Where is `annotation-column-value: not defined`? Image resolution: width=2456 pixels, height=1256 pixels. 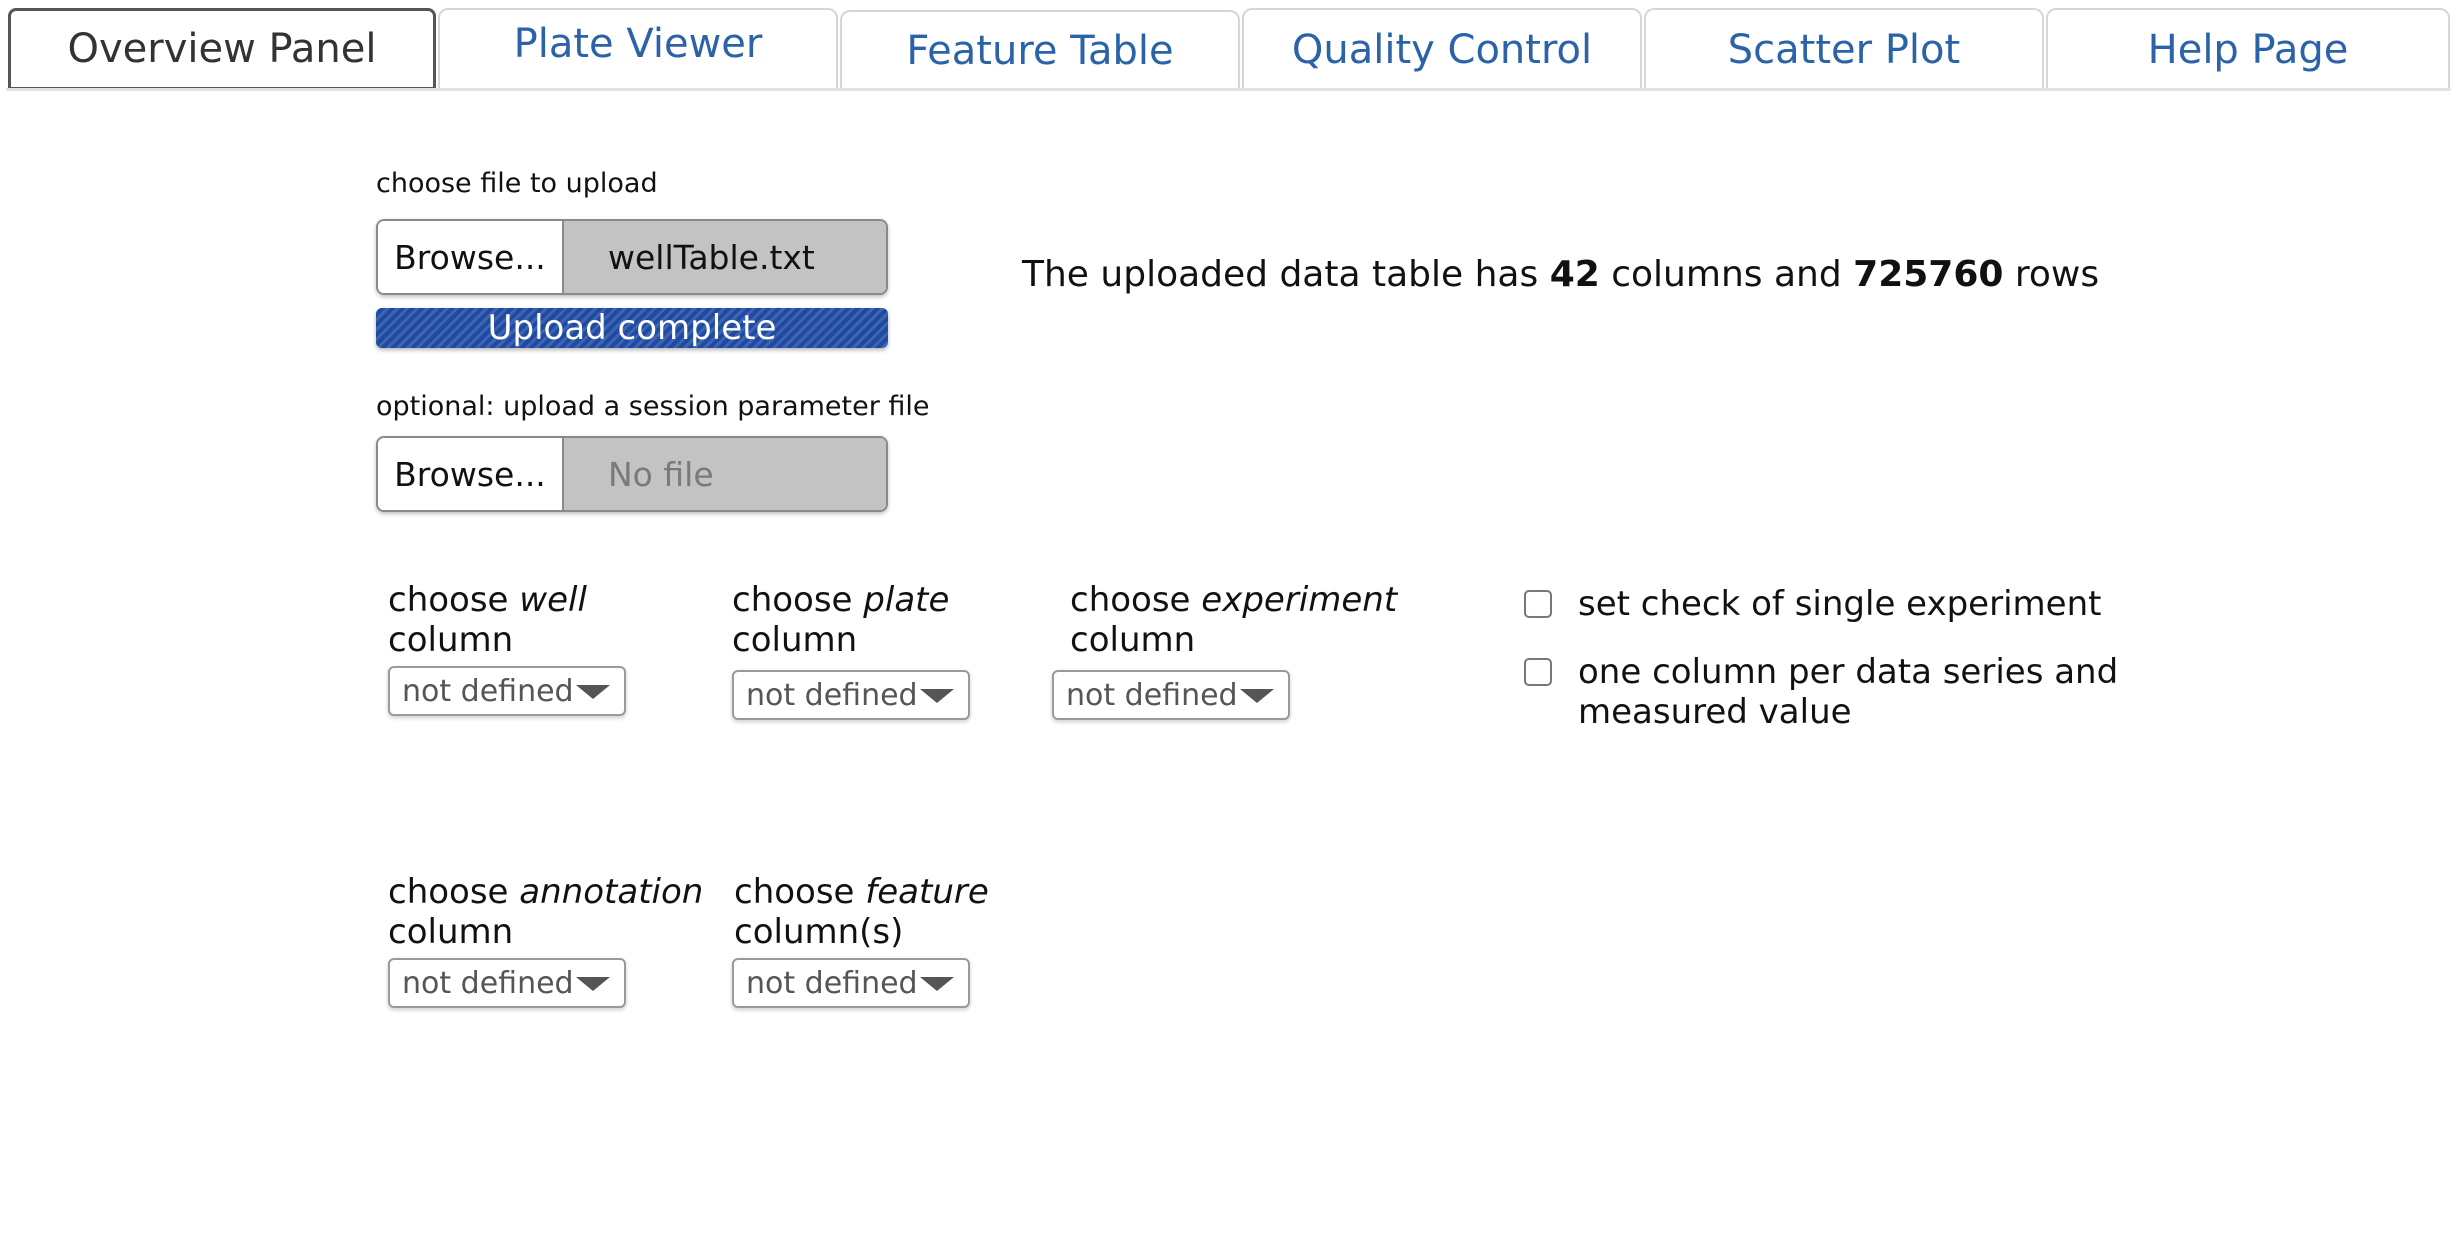
annotation-column-value: not defined is located at coordinates (488, 983).